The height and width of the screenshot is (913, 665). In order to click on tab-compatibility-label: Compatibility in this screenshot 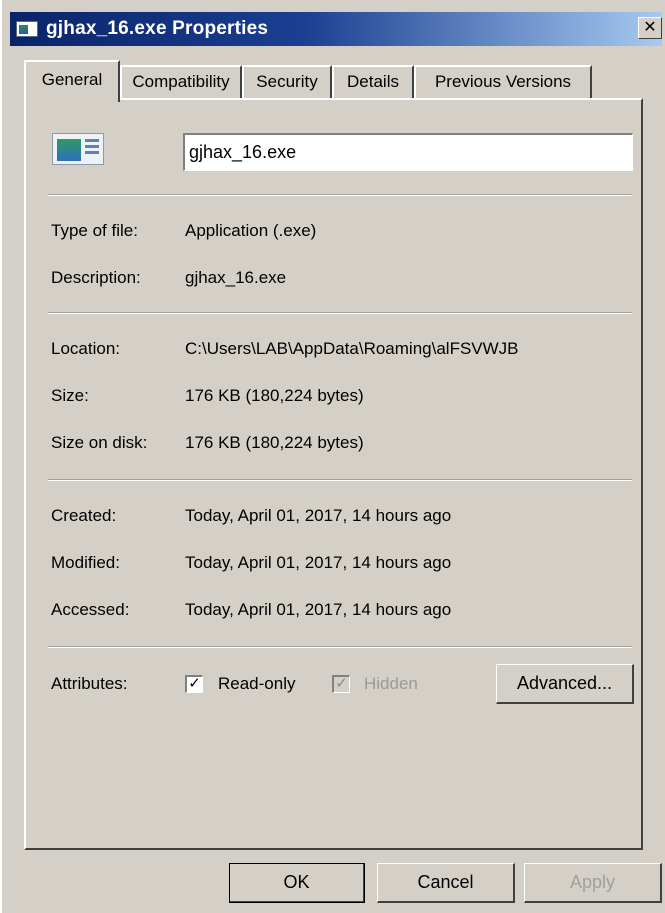, I will do `click(181, 81)`.